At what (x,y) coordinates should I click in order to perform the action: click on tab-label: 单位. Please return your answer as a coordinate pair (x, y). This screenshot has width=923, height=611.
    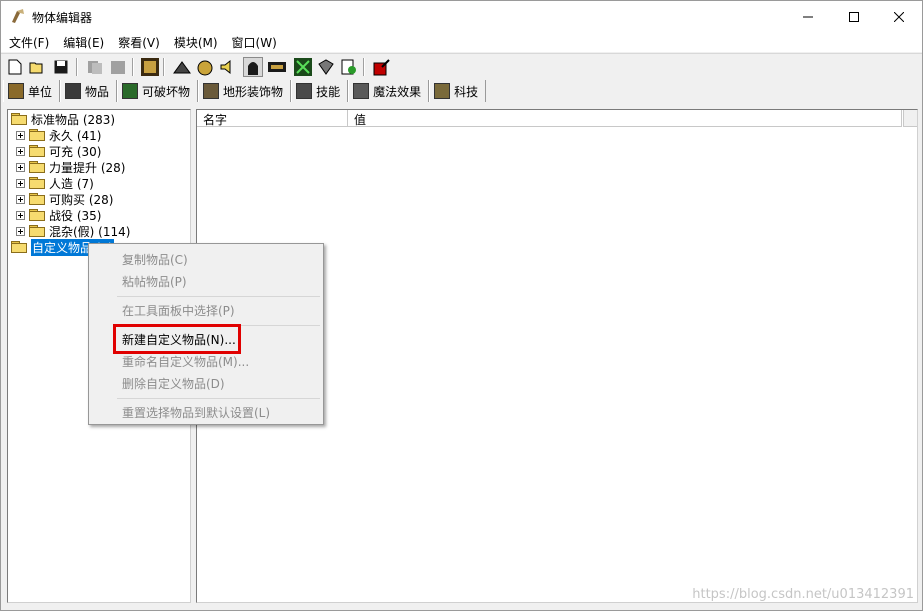
    Looking at the image, I should click on (40, 91).